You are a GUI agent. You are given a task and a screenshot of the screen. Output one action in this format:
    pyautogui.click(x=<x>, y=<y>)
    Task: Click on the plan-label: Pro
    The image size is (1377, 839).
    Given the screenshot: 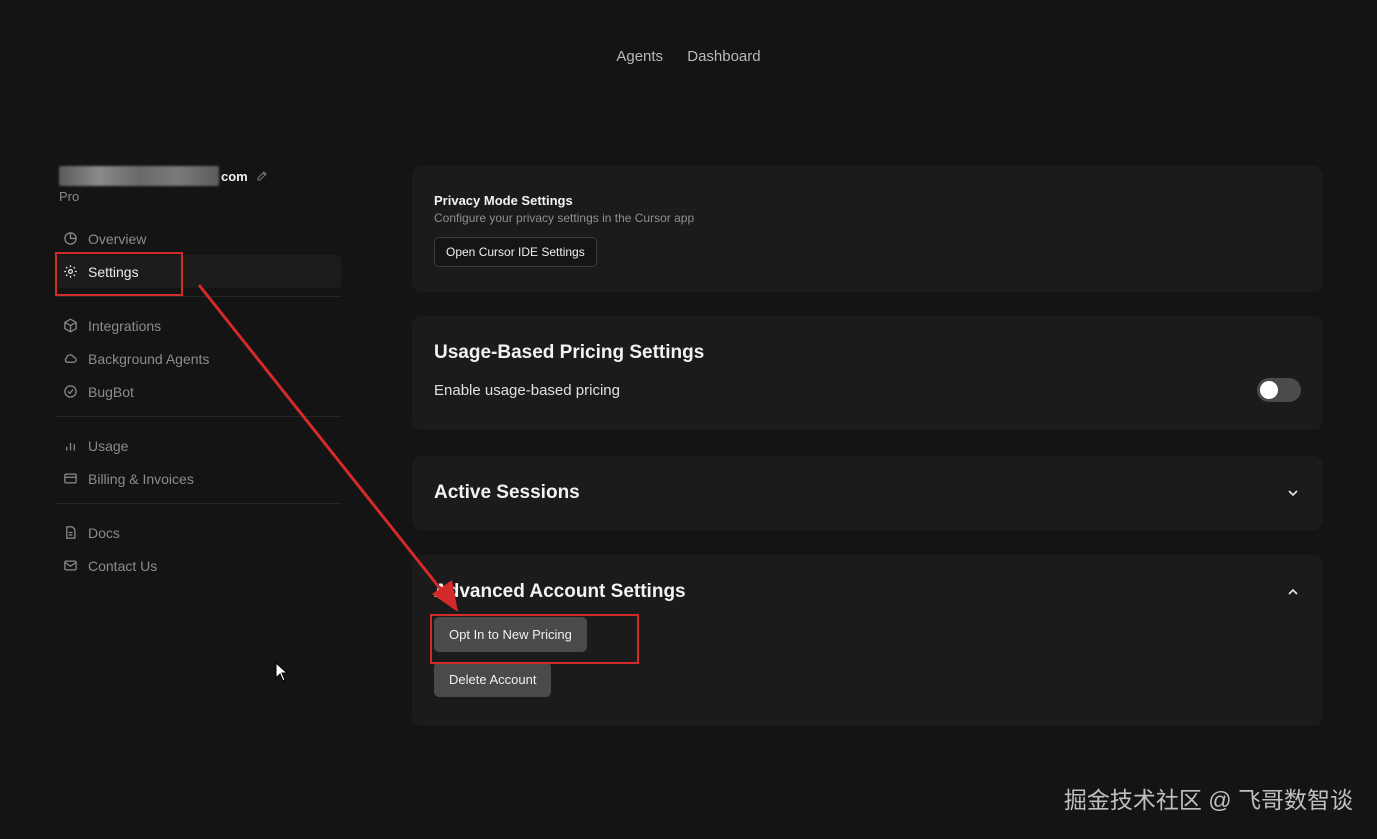 What is the action you would take?
    pyautogui.click(x=69, y=196)
    